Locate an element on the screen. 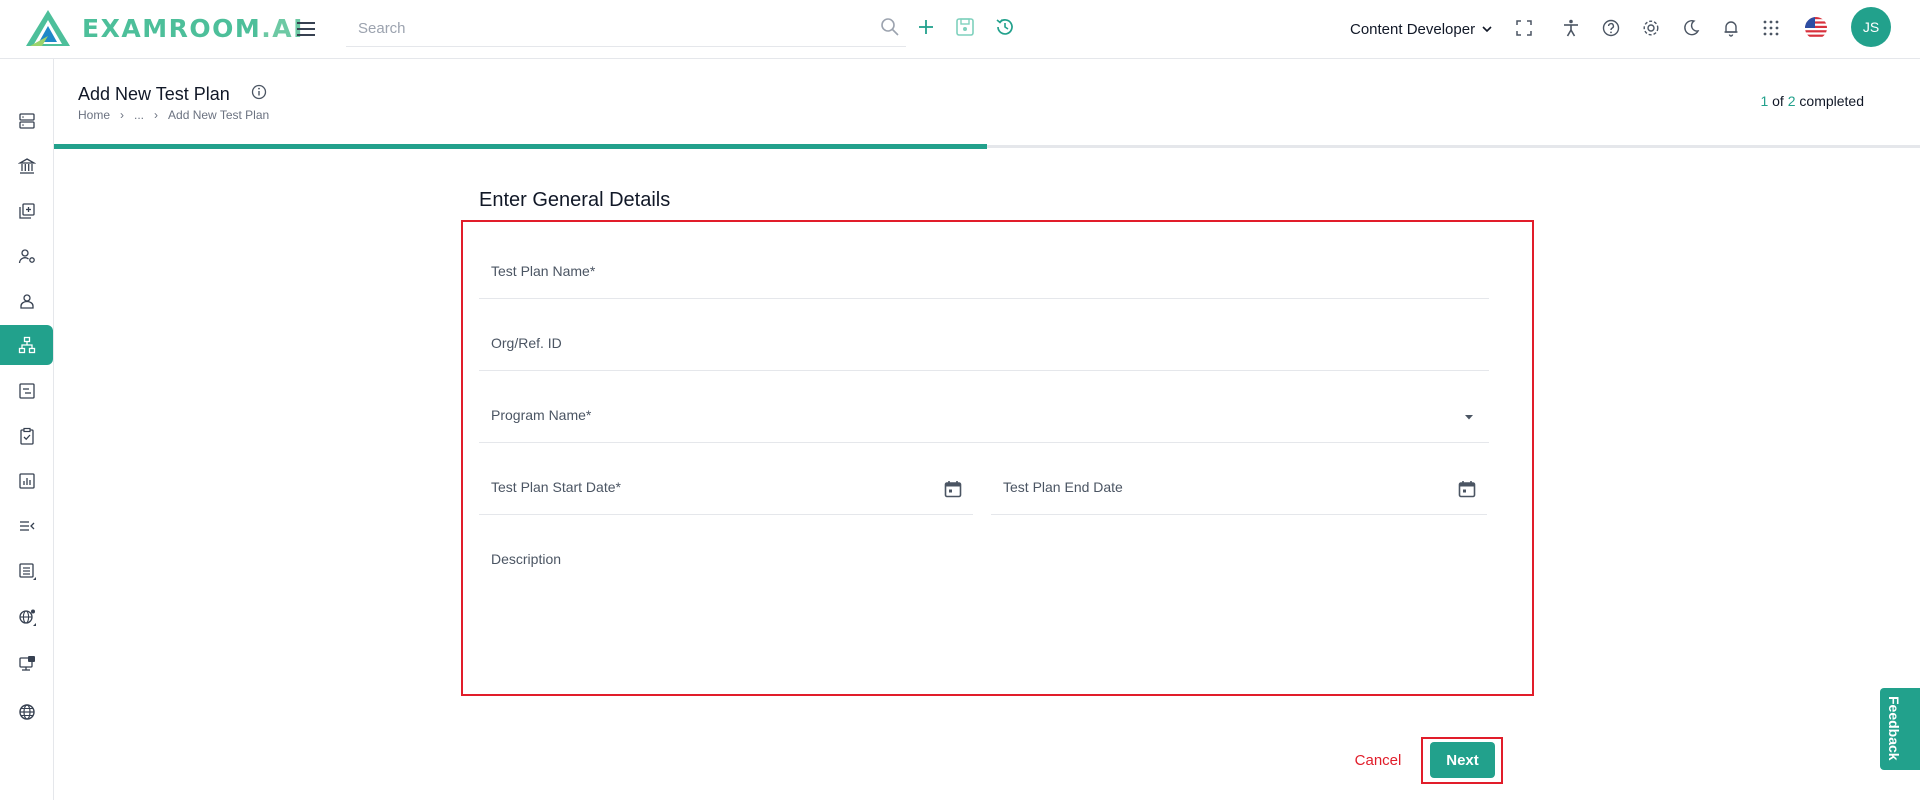 The width and height of the screenshot is (1920, 800). bell-icon is located at coordinates (1731, 29).